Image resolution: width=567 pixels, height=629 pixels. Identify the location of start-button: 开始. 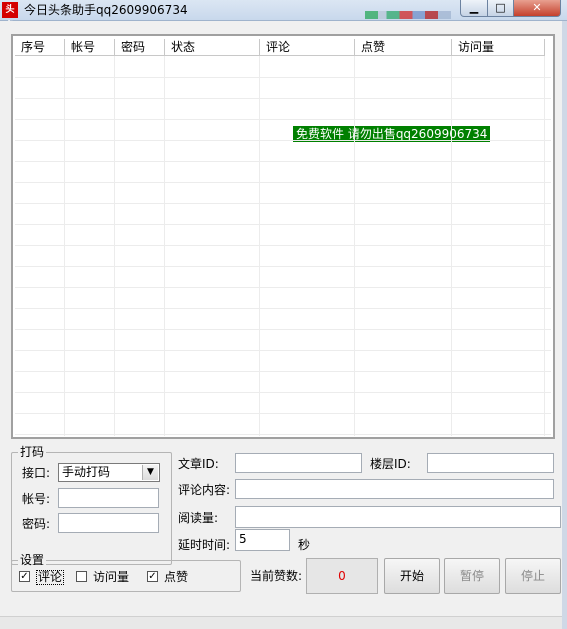
(412, 576).